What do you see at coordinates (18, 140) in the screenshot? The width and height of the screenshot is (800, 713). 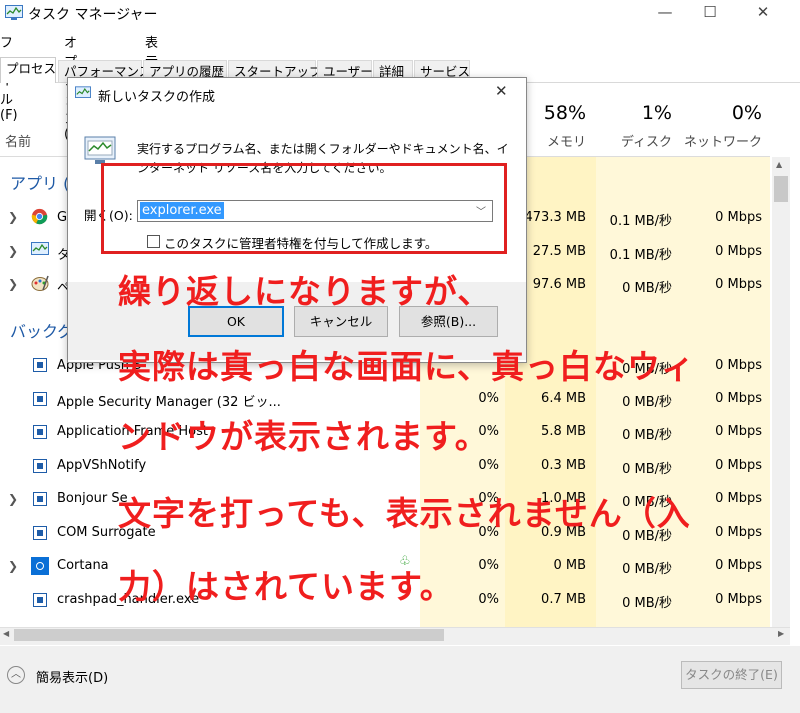 I see `column-name-header: 名前` at bounding box center [18, 140].